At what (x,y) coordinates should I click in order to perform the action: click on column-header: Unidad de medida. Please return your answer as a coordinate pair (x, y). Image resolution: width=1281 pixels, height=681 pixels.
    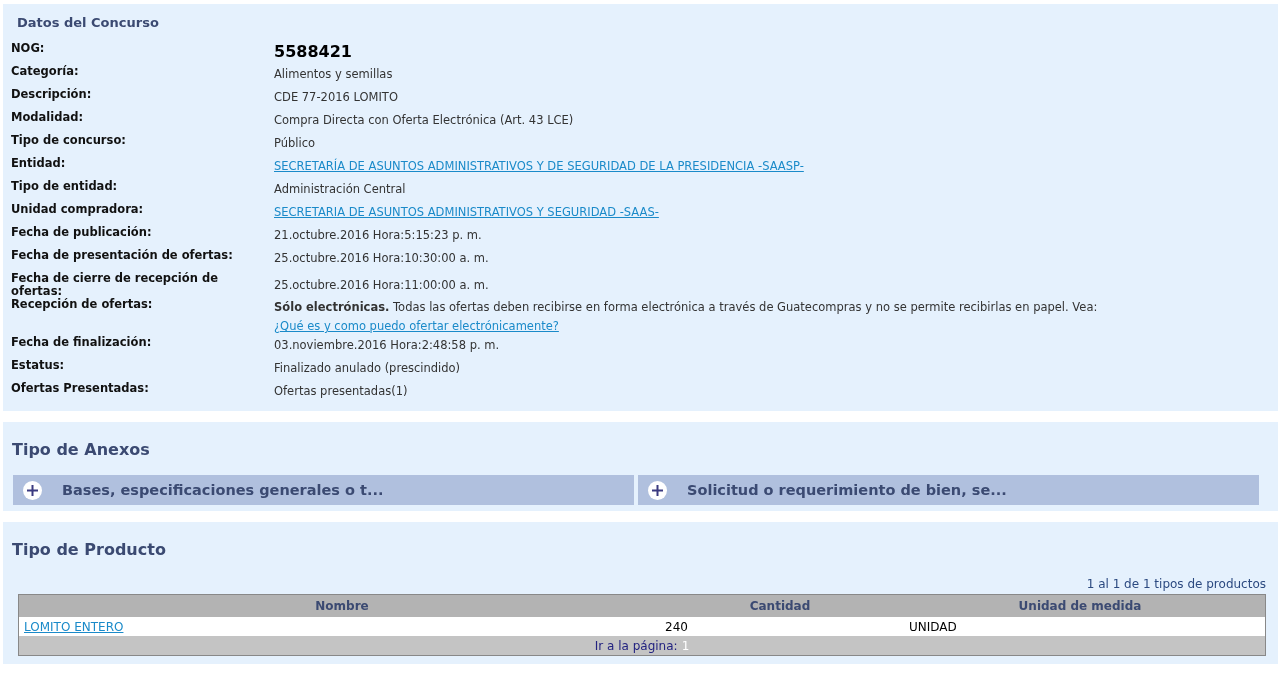
    Looking at the image, I should click on (1080, 605).